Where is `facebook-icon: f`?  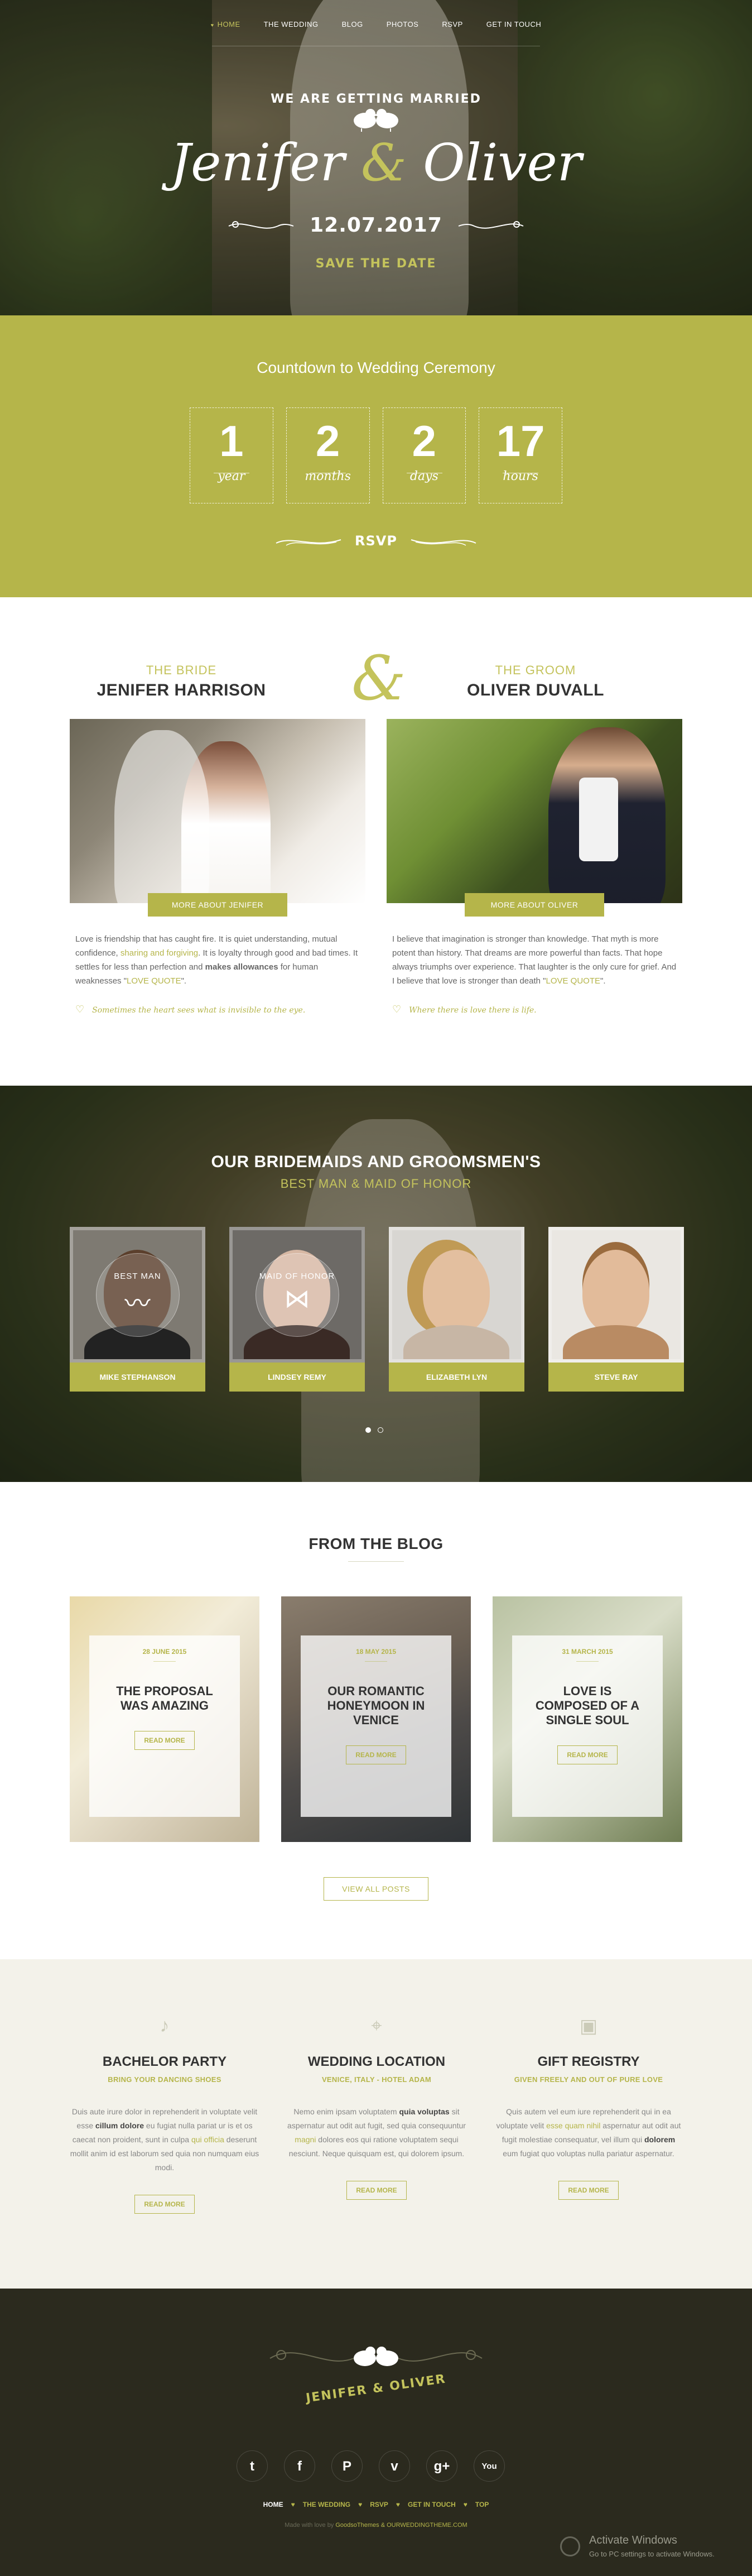 facebook-icon: f is located at coordinates (300, 2466).